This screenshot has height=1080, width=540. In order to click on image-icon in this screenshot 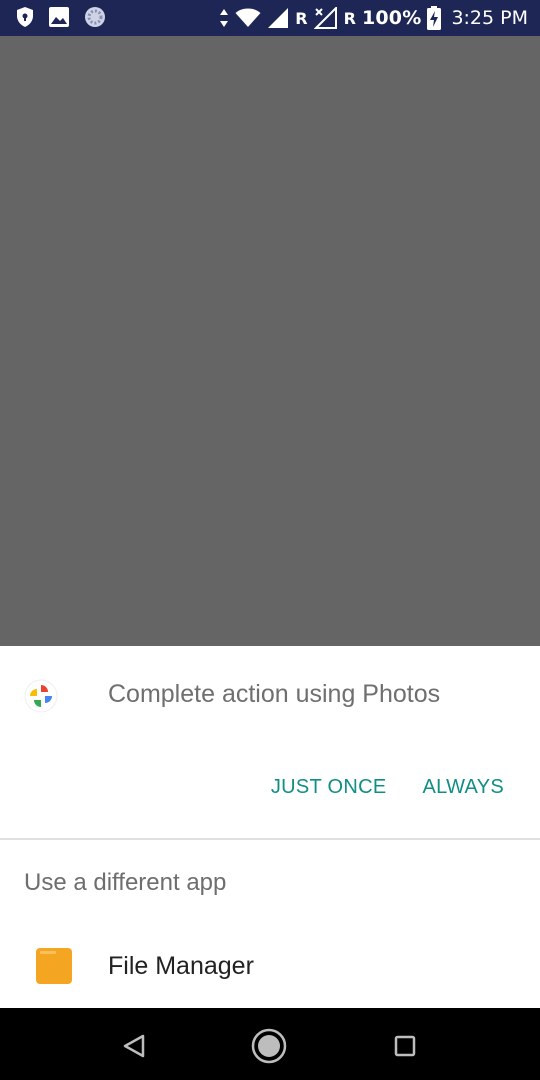, I will do `click(59, 17)`.